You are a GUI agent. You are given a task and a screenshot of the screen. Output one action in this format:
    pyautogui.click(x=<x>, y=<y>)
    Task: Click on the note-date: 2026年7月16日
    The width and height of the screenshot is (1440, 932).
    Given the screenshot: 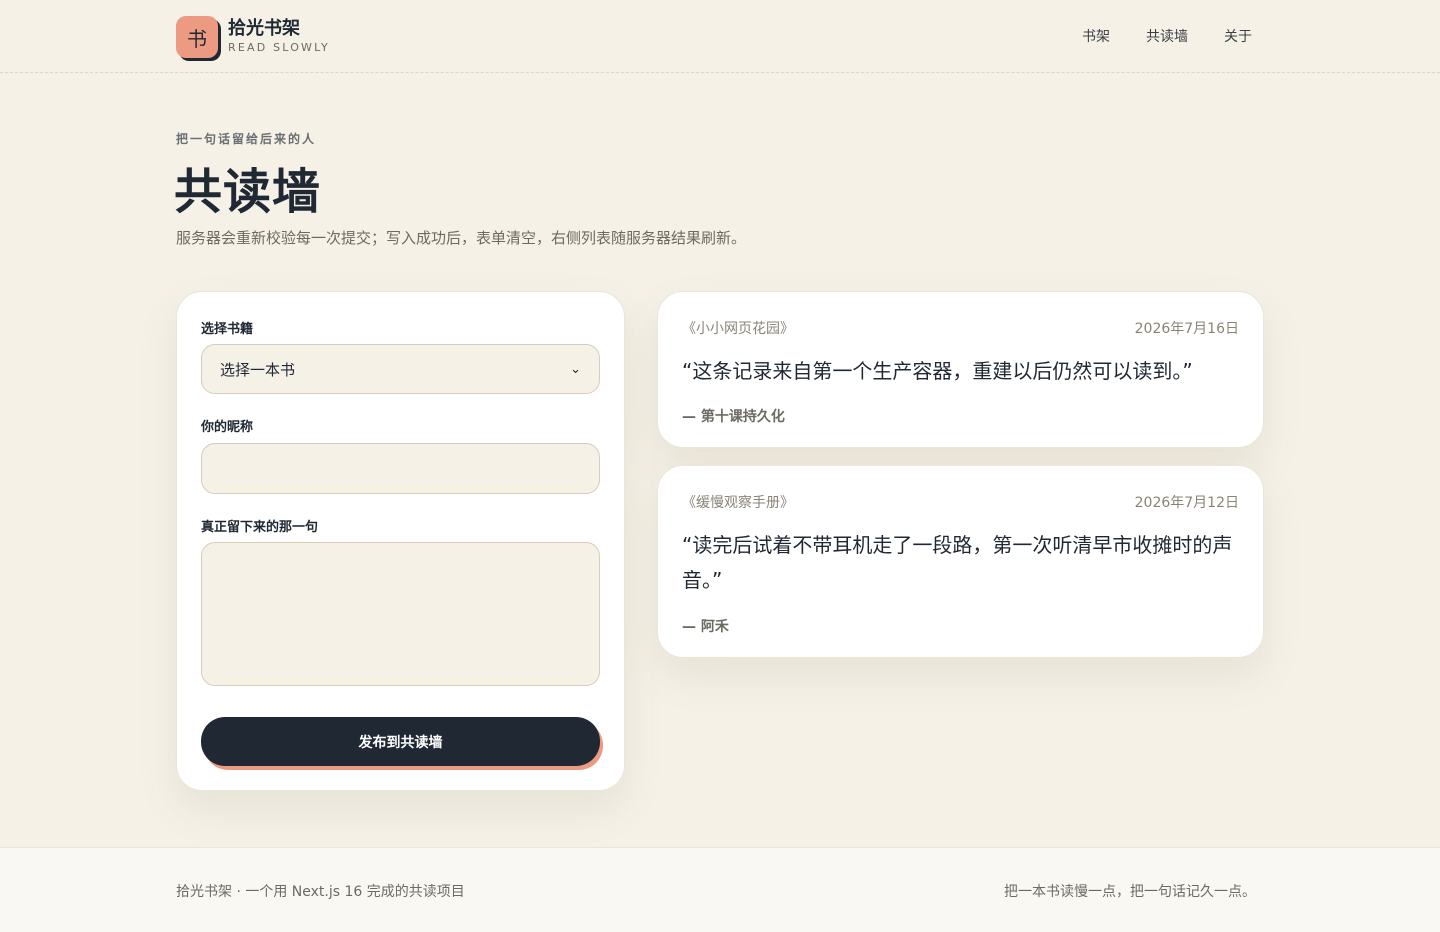 What is the action you would take?
    pyautogui.click(x=1186, y=329)
    